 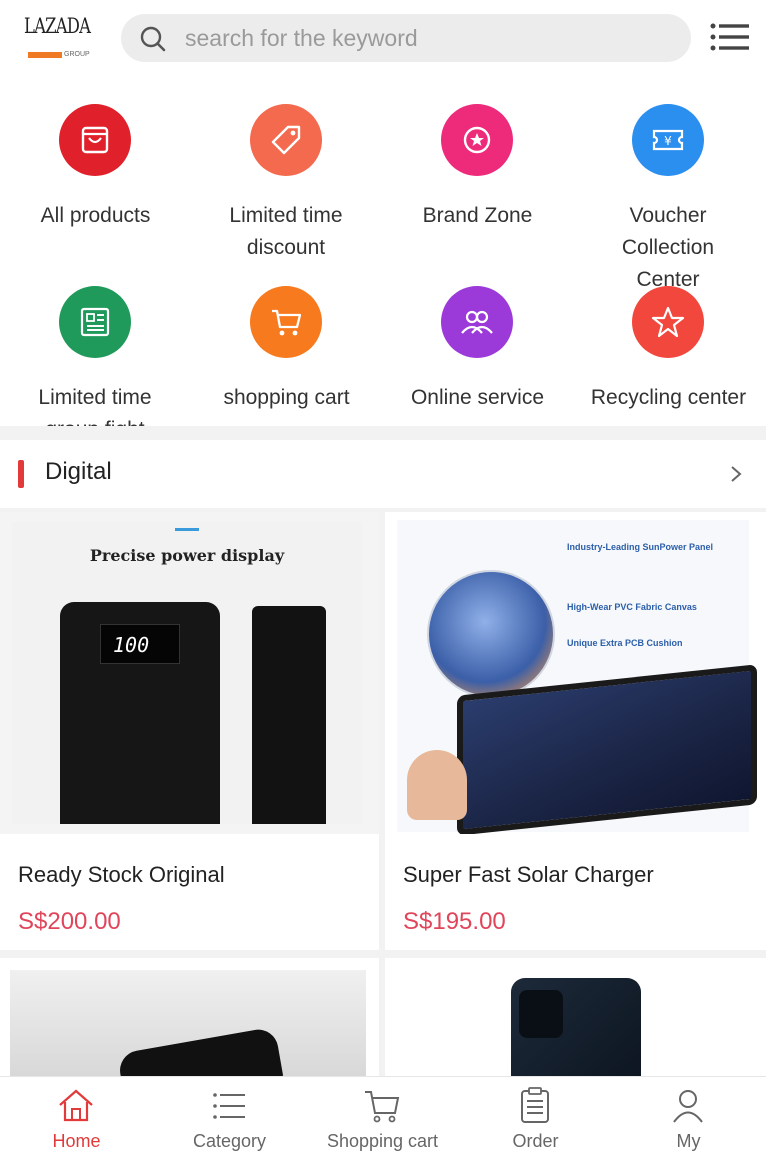 What do you see at coordinates (668, 397) in the screenshot?
I see `shortcut-label: Recycling center` at bounding box center [668, 397].